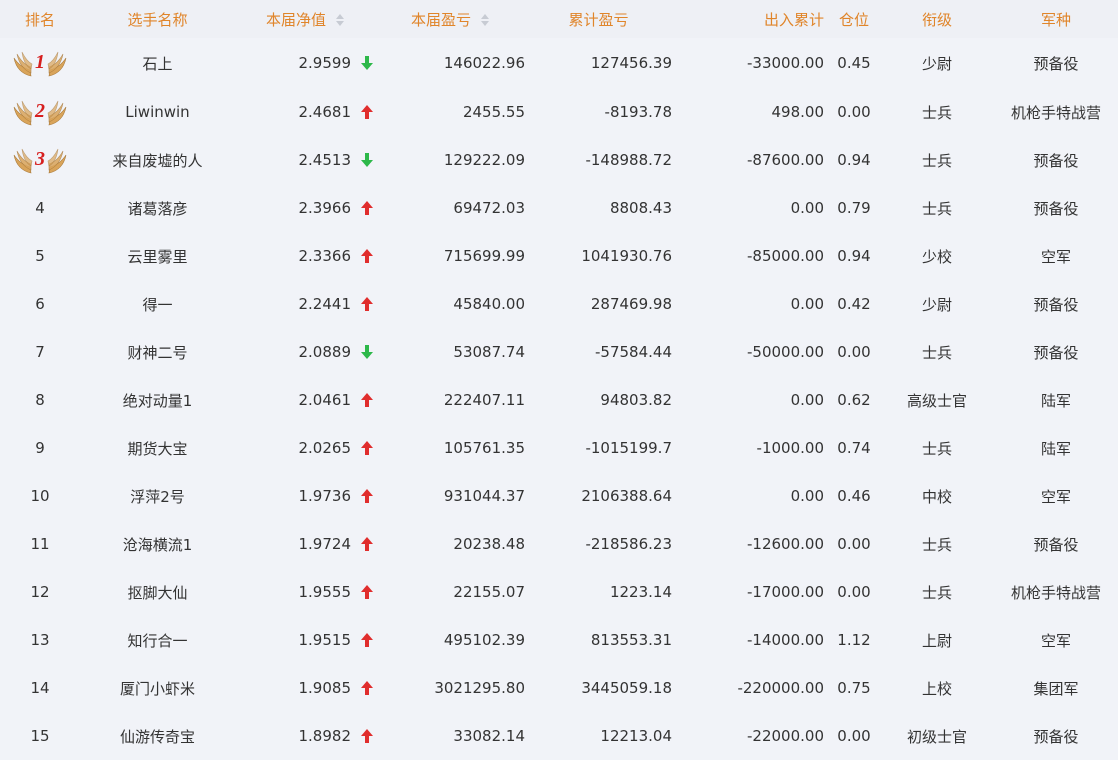  I want to click on nav-cell: 2.0265, so click(305, 448).